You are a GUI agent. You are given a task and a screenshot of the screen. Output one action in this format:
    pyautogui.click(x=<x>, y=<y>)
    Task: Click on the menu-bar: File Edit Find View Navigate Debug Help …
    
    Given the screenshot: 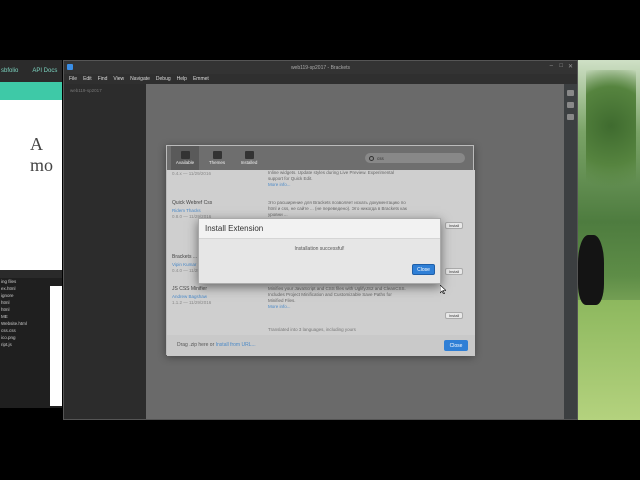 What is the action you would take?
    pyautogui.click(x=320, y=79)
    